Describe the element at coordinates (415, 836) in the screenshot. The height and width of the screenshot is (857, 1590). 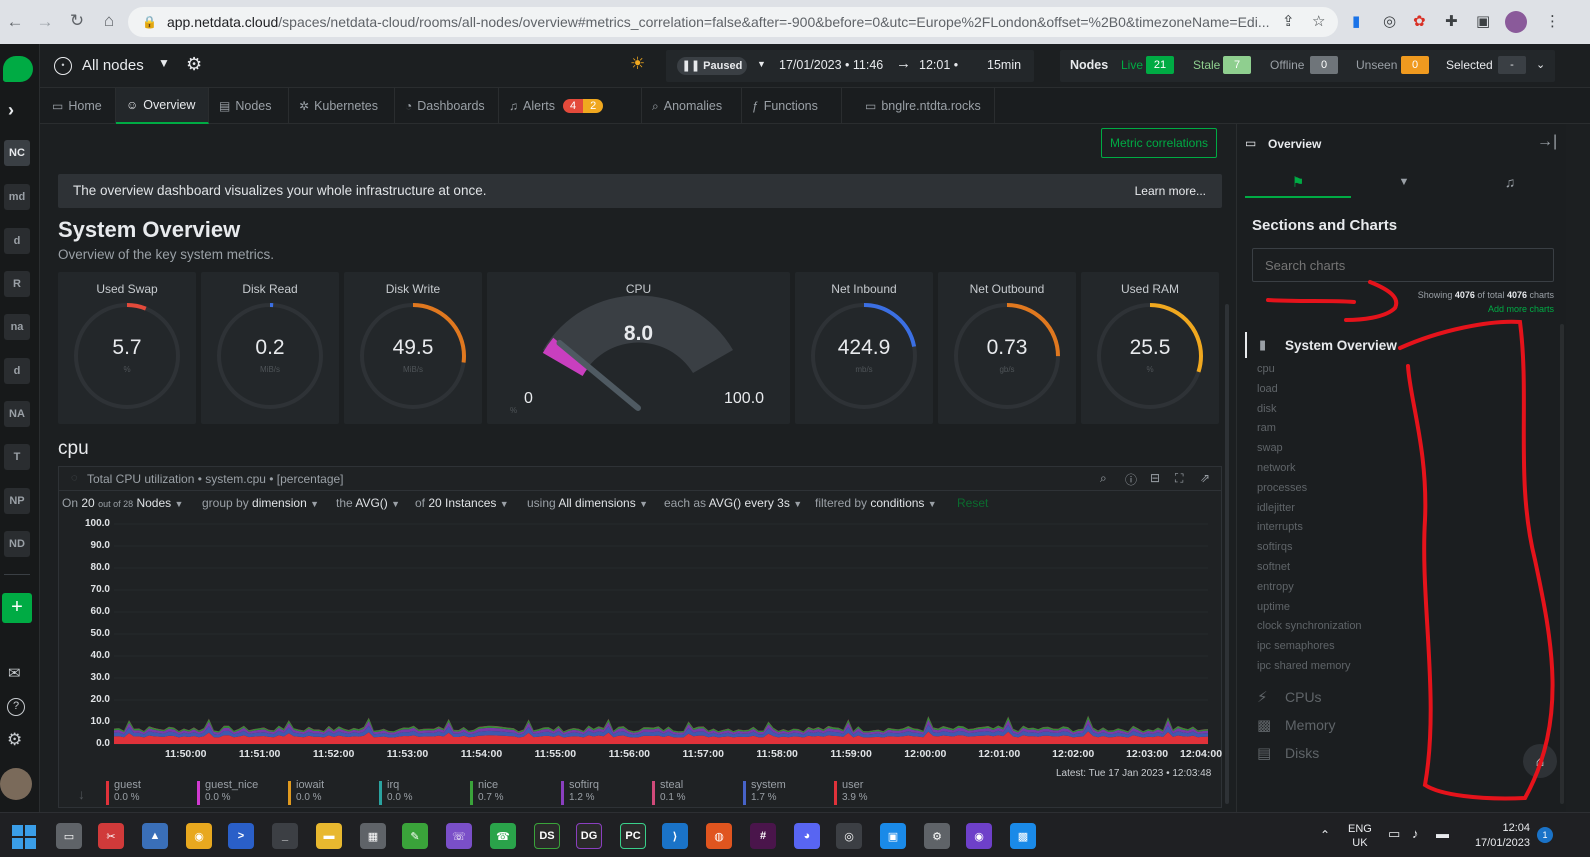
I see `notepad-icon: ✎` at that location.